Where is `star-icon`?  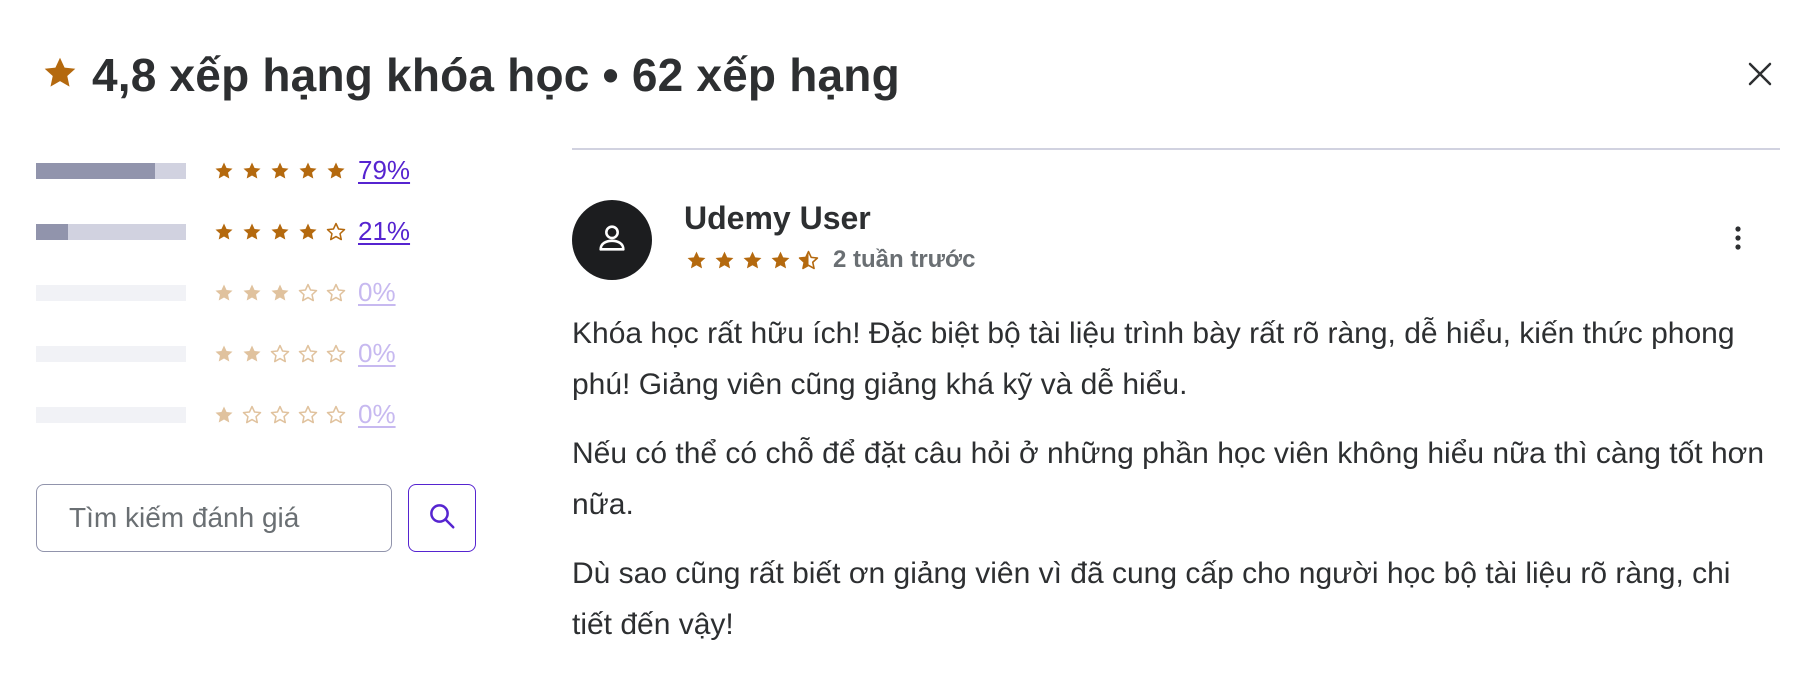
star-icon is located at coordinates (67, 75).